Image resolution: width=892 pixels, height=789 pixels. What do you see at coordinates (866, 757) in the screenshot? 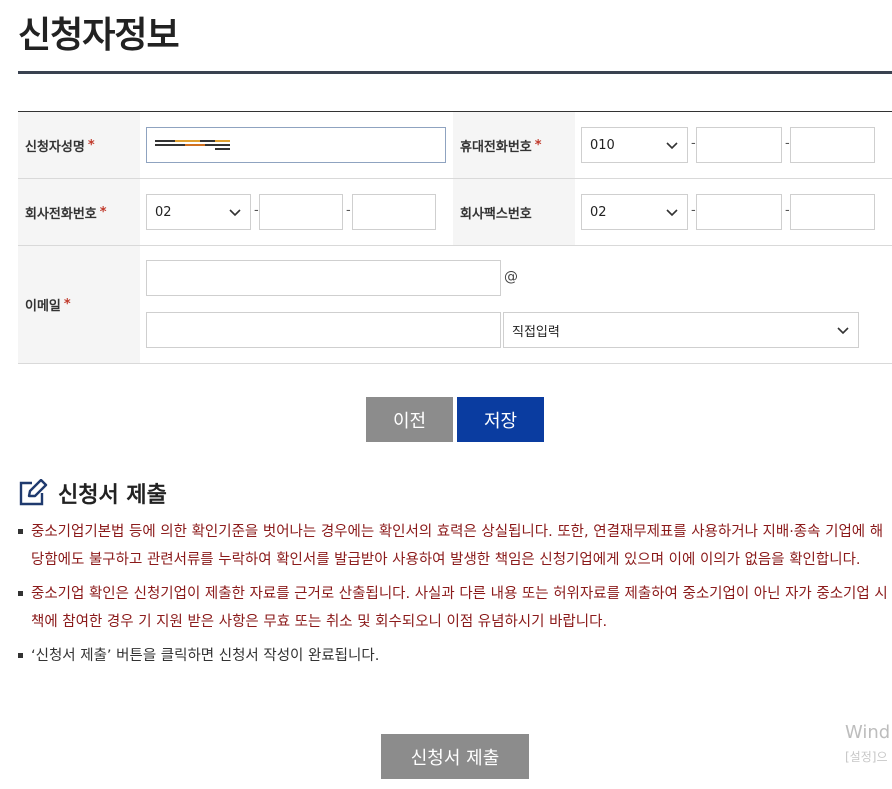
I see `windows-activation-subtext: [설정]으` at bounding box center [866, 757].